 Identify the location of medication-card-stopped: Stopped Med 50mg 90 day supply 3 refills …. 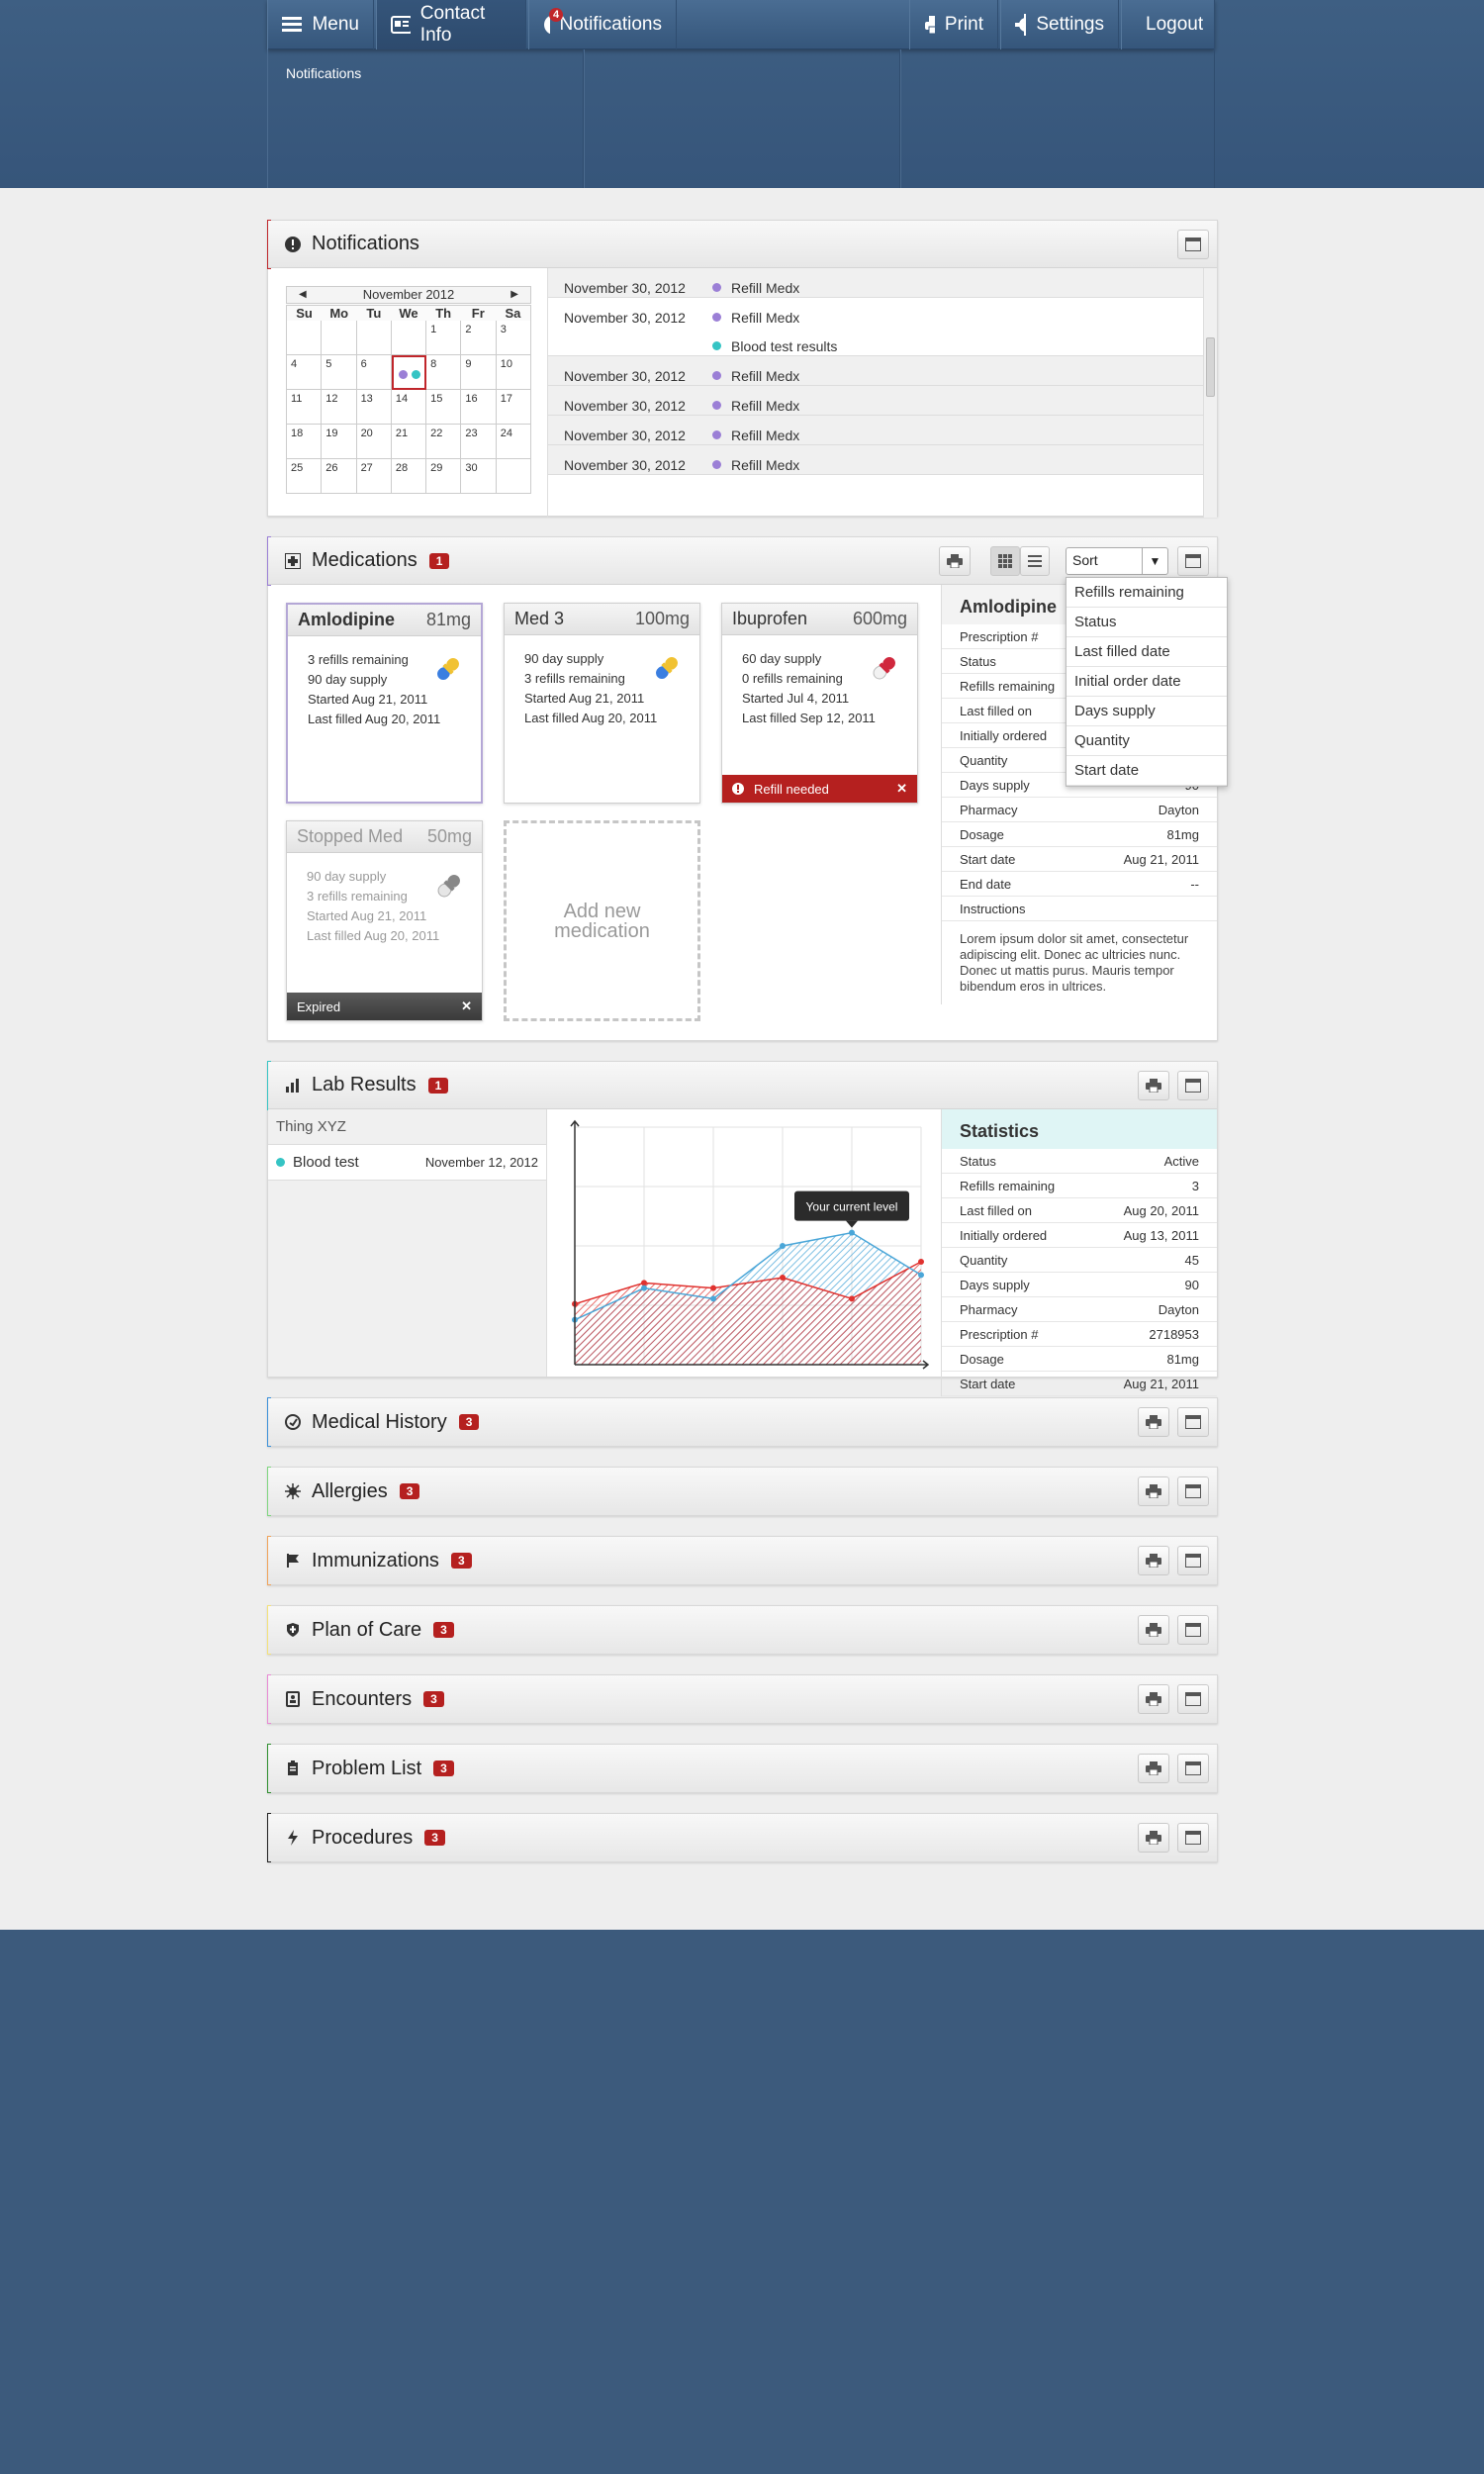
(384, 921).